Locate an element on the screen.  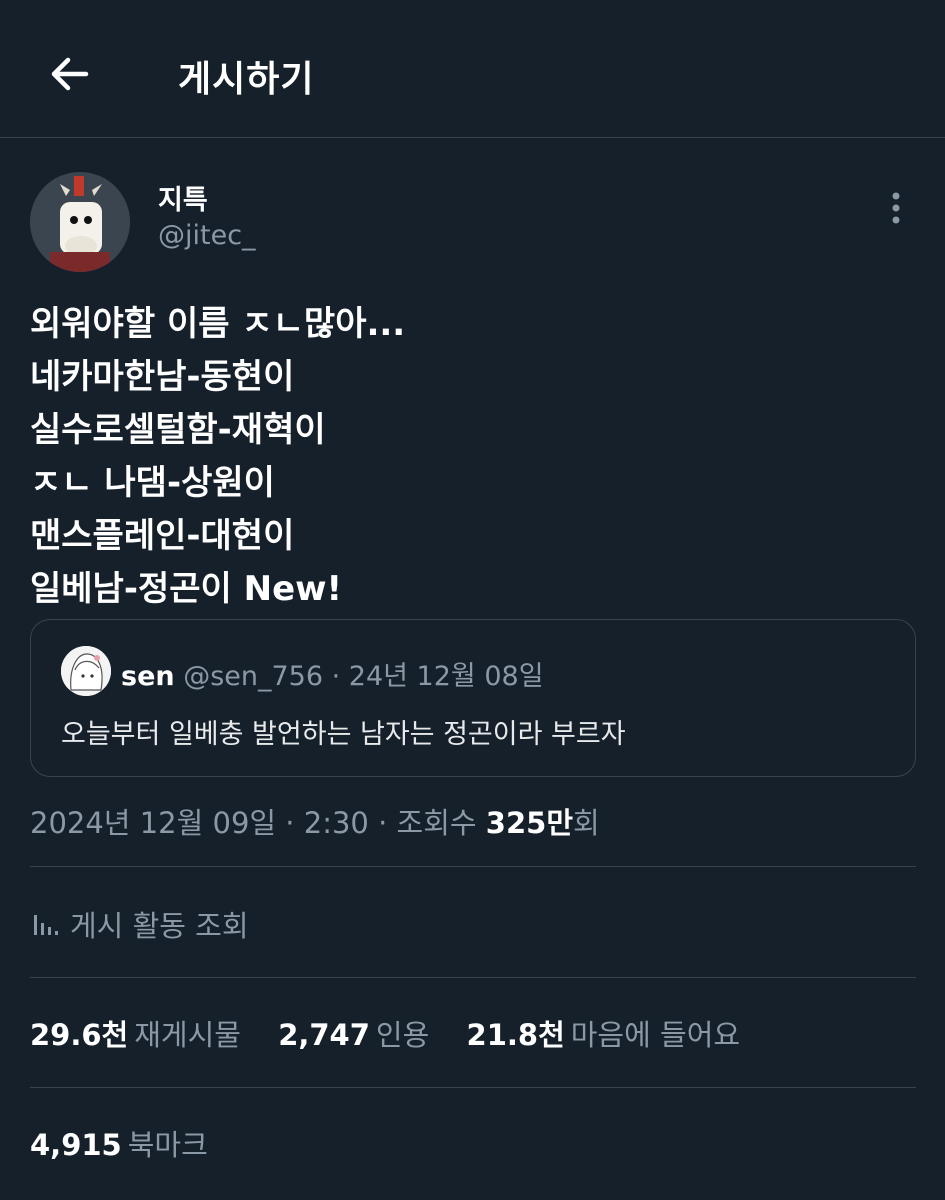
post-timestamp: 2024년 12월 09일 · 2:30 · 조회수 is located at coordinates (258, 823).